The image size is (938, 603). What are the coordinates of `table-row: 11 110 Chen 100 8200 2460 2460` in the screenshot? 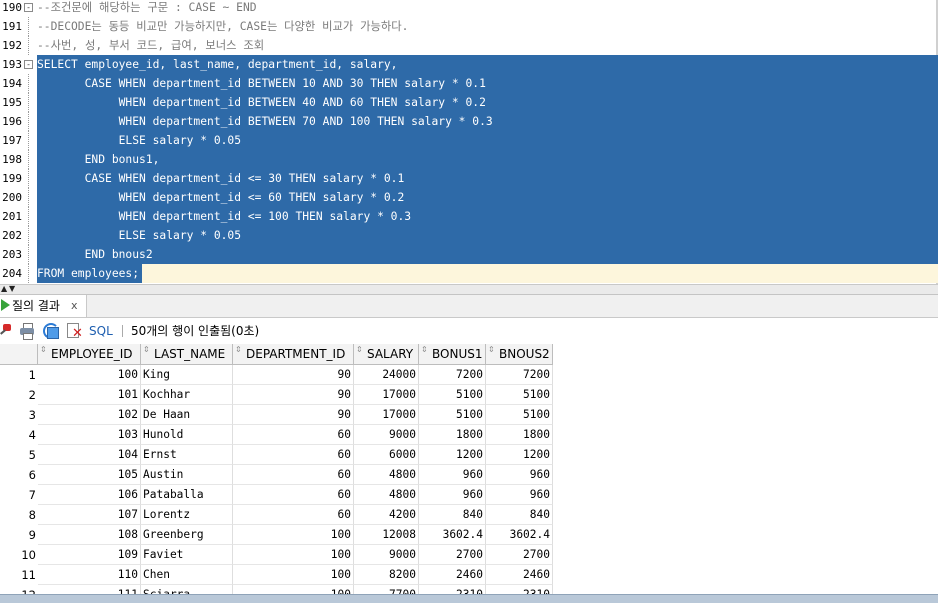 It's located at (276, 575).